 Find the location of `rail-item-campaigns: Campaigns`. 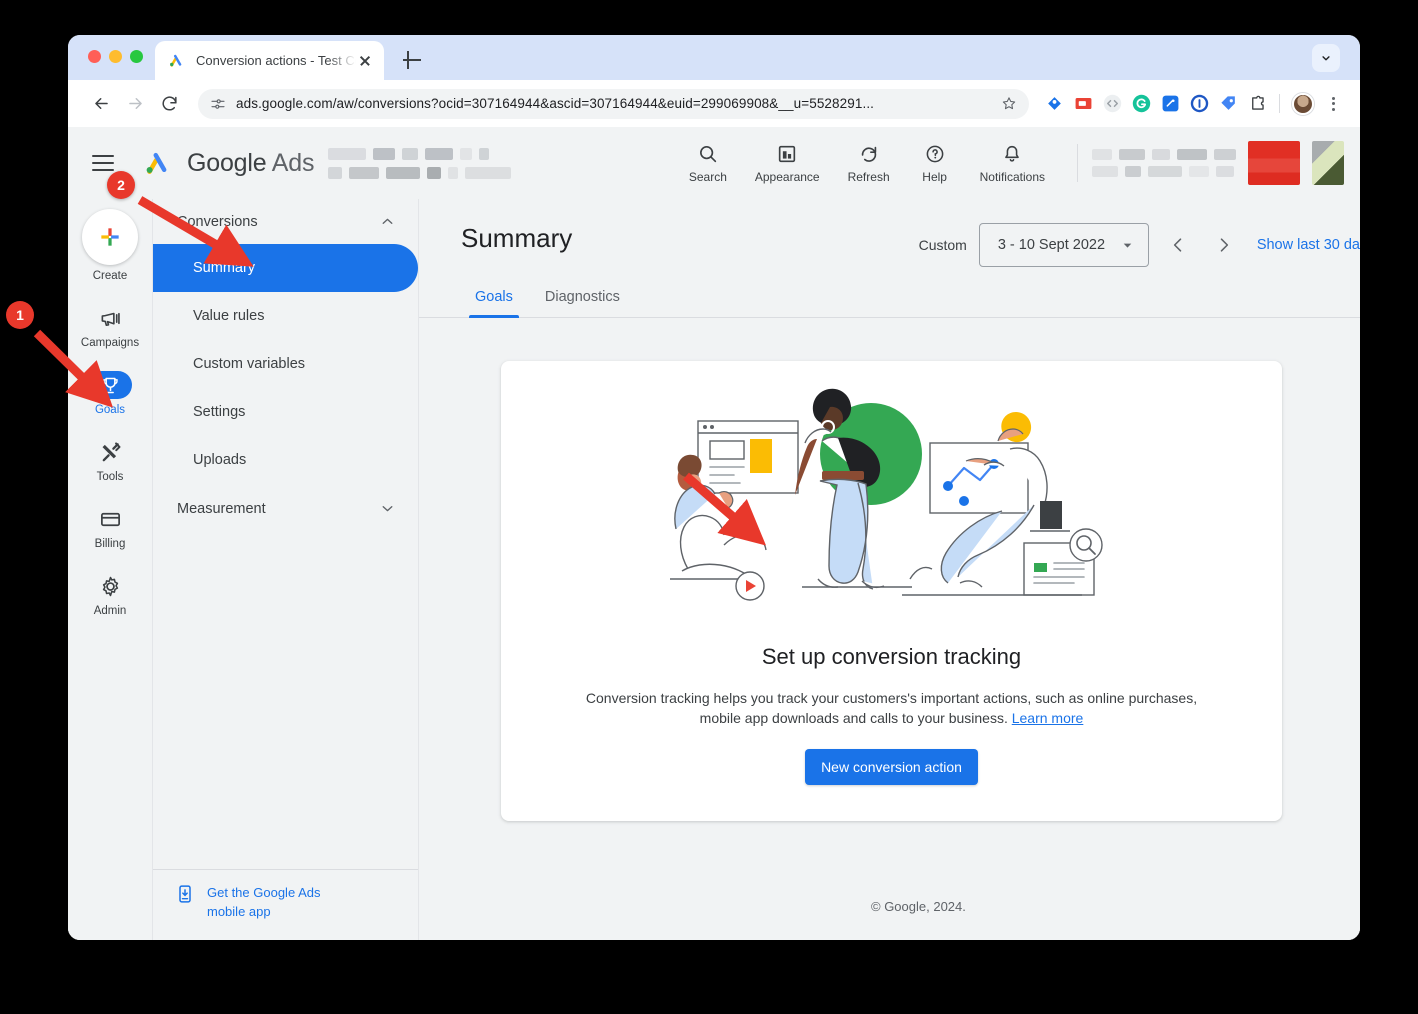

rail-item-campaigns: Campaigns is located at coordinates (110, 326).